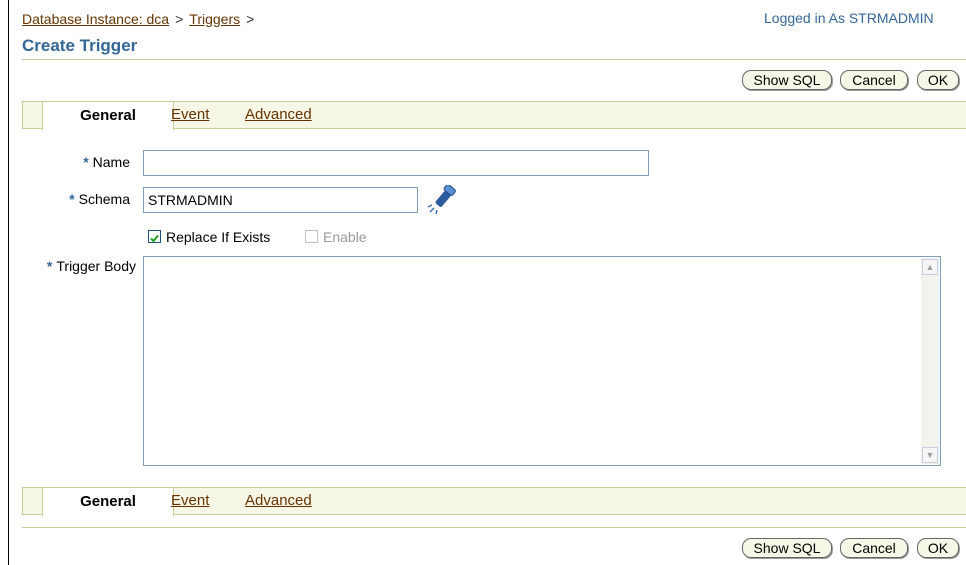  What do you see at coordinates (494, 501) in the screenshot?
I see `tab-bar-bottom: General Event Advanced` at bounding box center [494, 501].